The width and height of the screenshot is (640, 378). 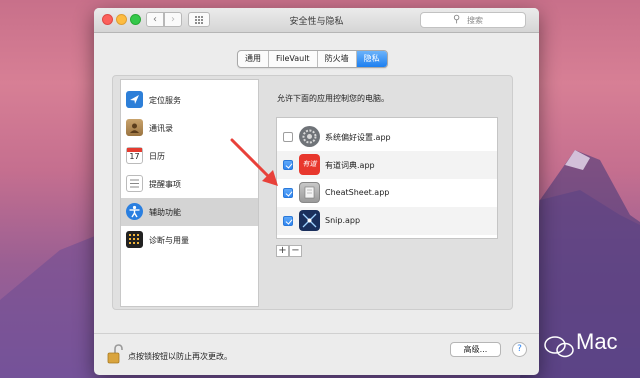 I want to click on annotation-arrow-icon, so click(x=254, y=162).